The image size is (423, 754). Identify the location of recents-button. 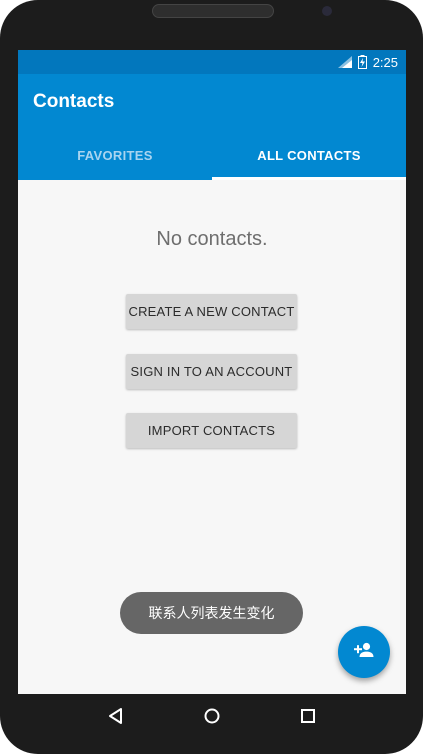
(308, 718).